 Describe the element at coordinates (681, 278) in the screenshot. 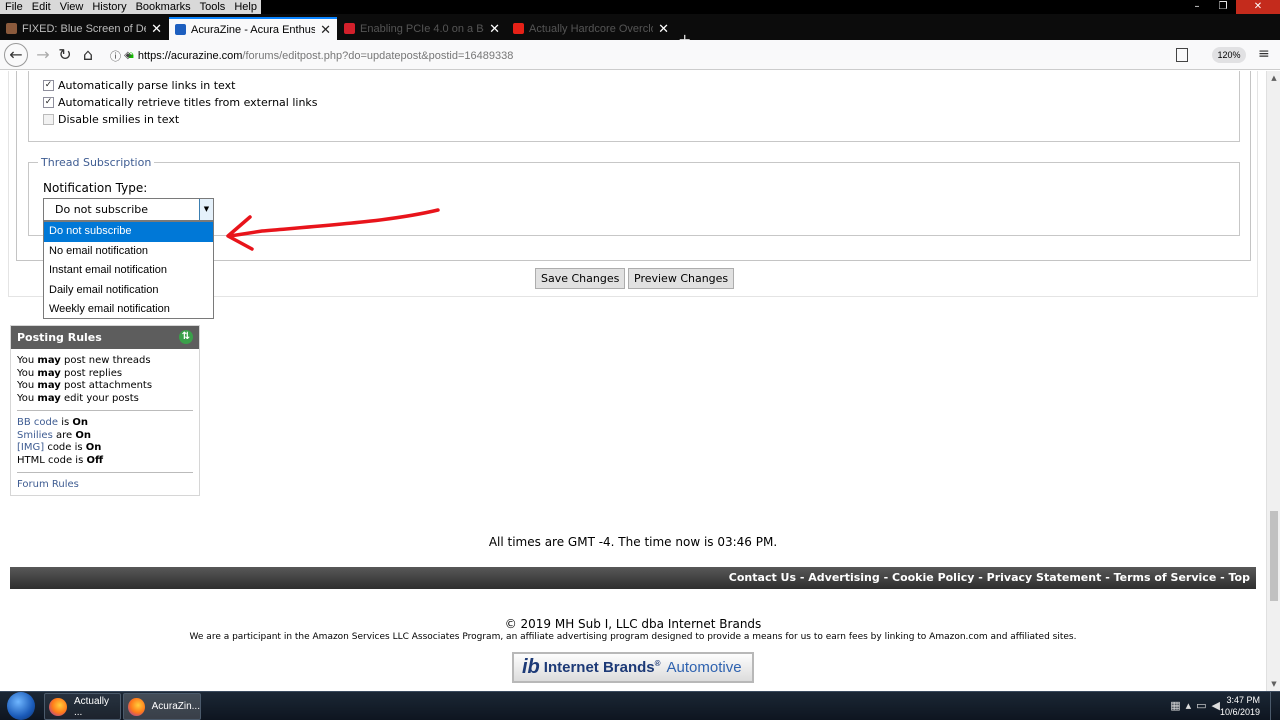

I see `preview-changes-button: Preview Changes` at that location.